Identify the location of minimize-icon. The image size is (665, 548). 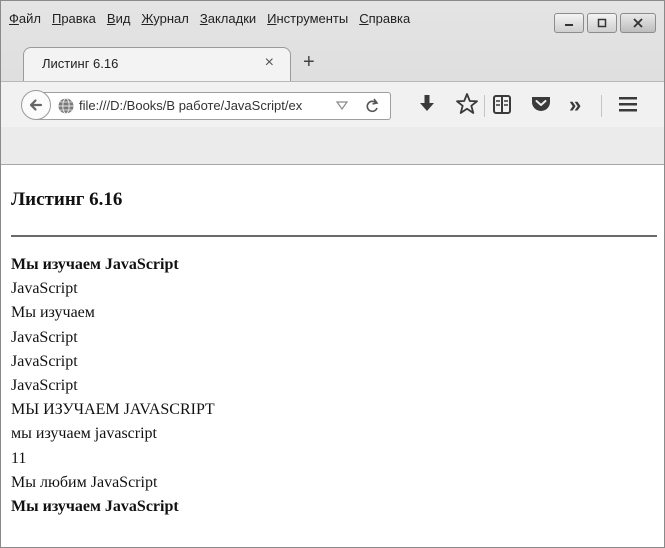
(569, 25).